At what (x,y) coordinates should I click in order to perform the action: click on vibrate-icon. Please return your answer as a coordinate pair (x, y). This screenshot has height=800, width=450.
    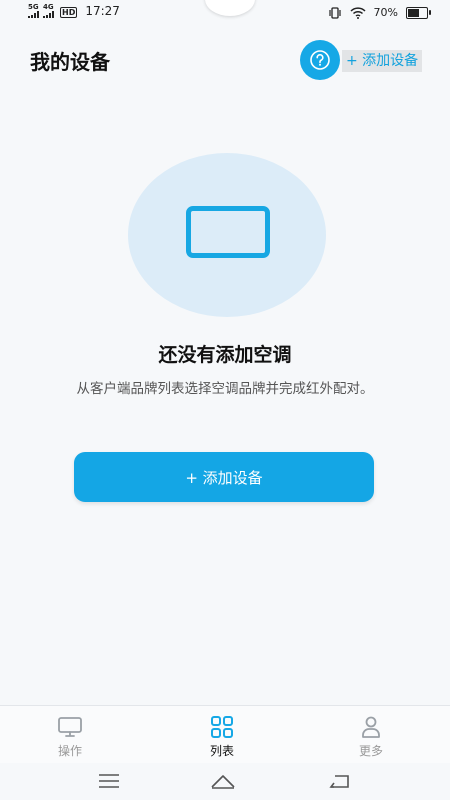
    Looking at the image, I should click on (334, 12).